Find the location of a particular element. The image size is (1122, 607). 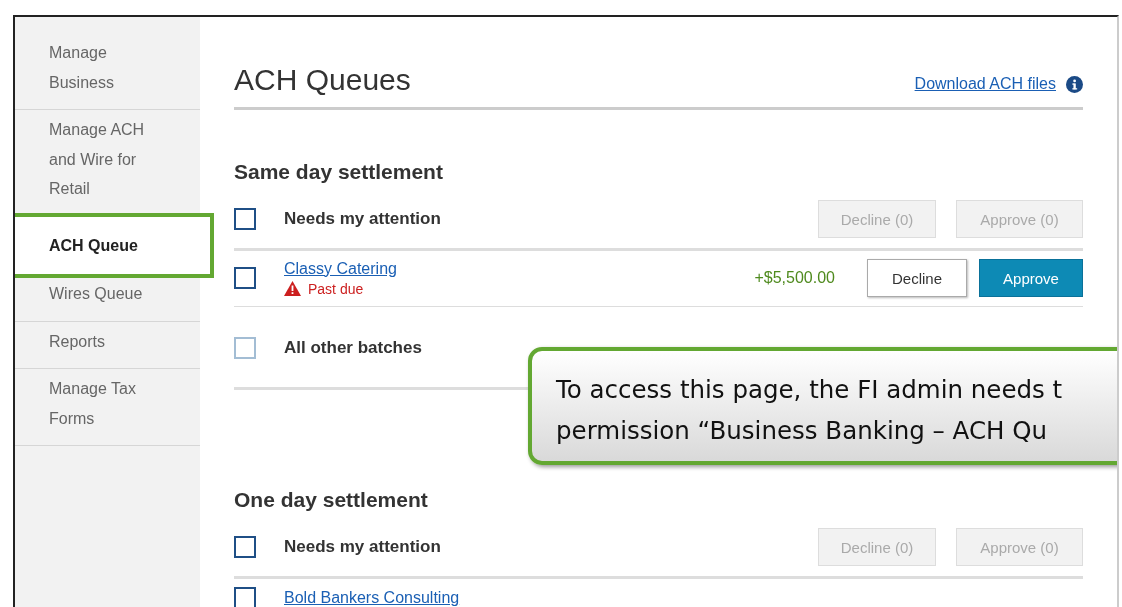

page-title: ACH Queues is located at coordinates (322, 80).